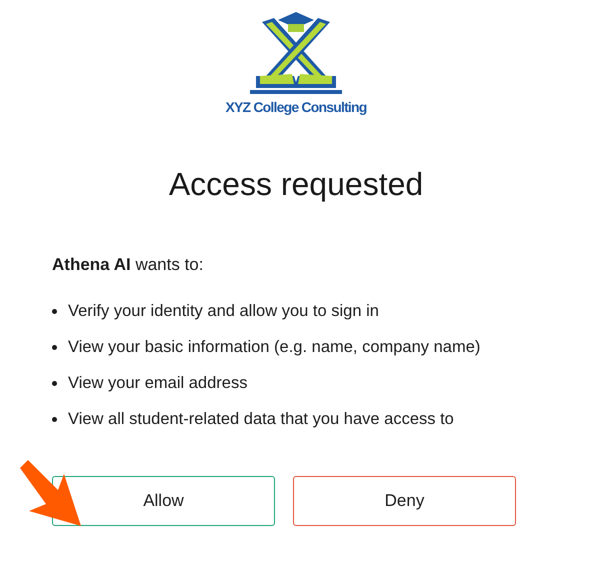 This screenshot has height=578, width=592. Describe the element at coordinates (51, 493) in the screenshot. I see `arrow-overlay` at that location.